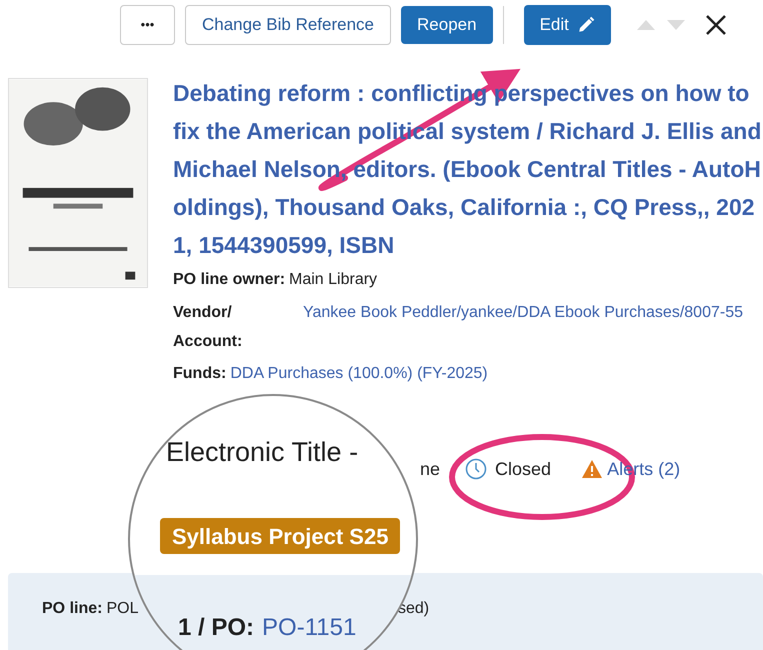 This screenshot has height=650, width=763. What do you see at coordinates (715, 25) in the screenshot?
I see `close-icon` at bounding box center [715, 25].